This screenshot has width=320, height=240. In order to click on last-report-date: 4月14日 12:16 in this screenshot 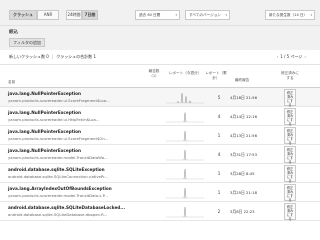, I will do `click(243, 116)`.